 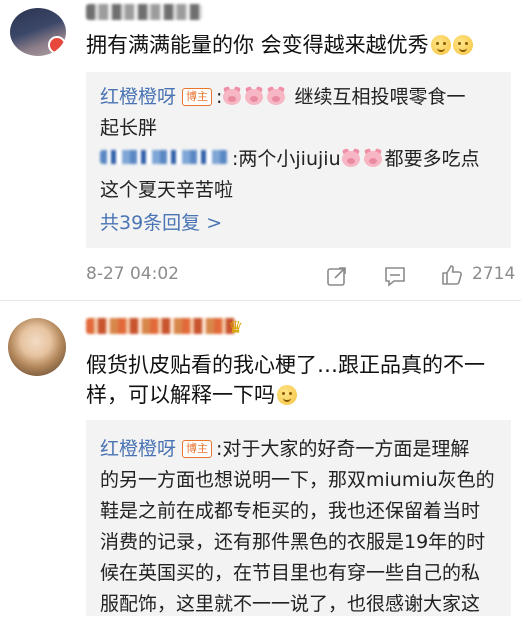 I want to click on reply-text: 两个小jiujiu, so click(x=289, y=159).